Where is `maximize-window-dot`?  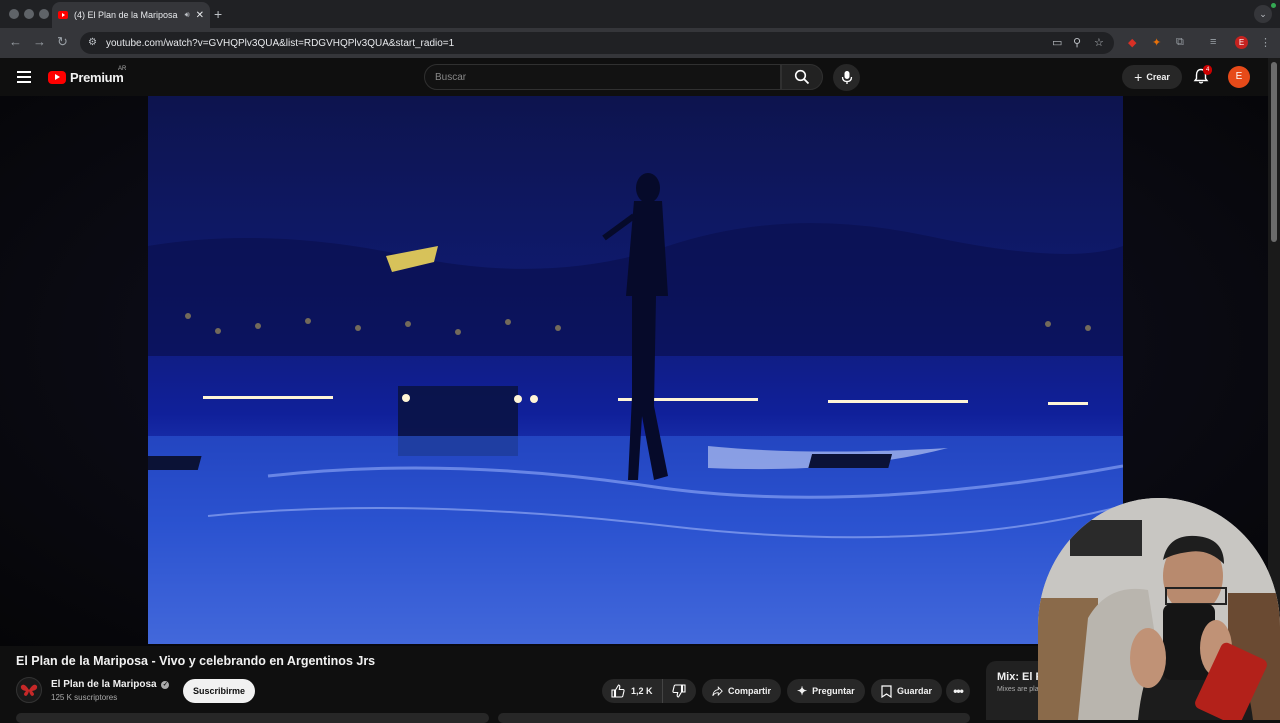 maximize-window-dot is located at coordinates (44, 14).